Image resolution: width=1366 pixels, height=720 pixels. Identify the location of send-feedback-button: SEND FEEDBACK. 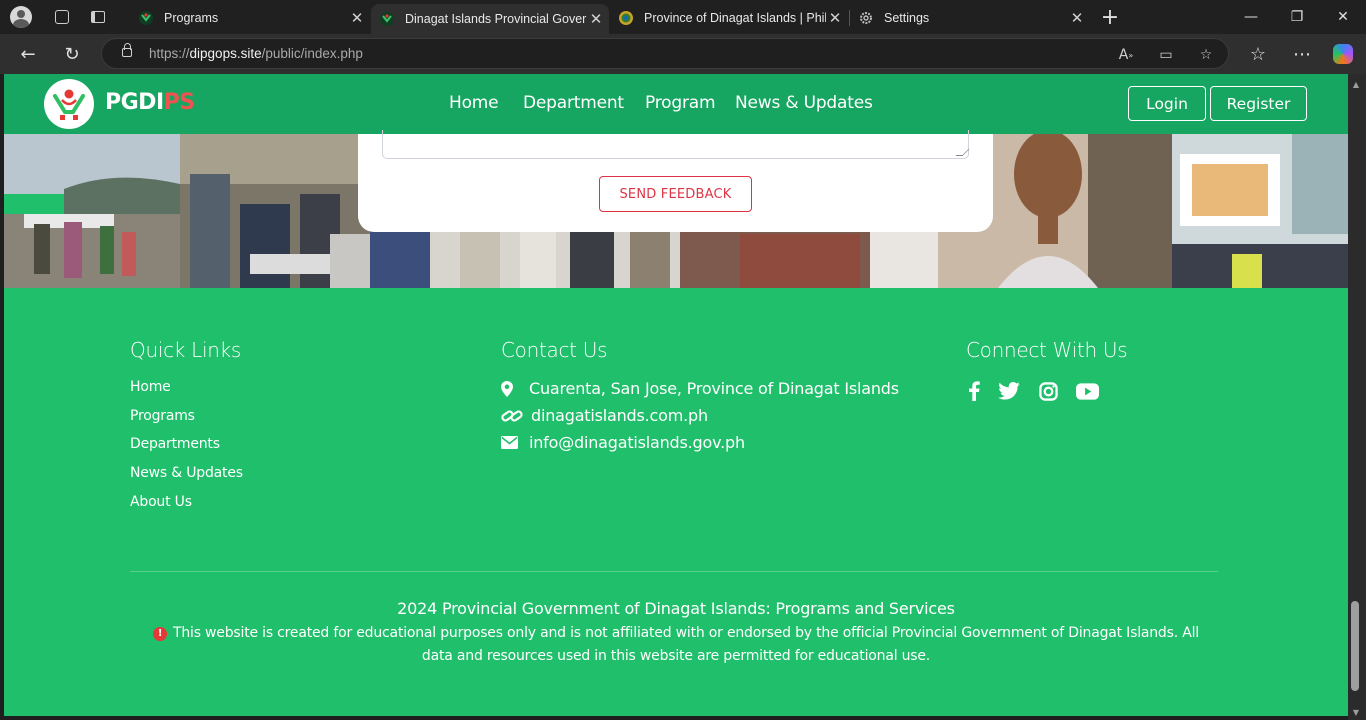
(675, 194).